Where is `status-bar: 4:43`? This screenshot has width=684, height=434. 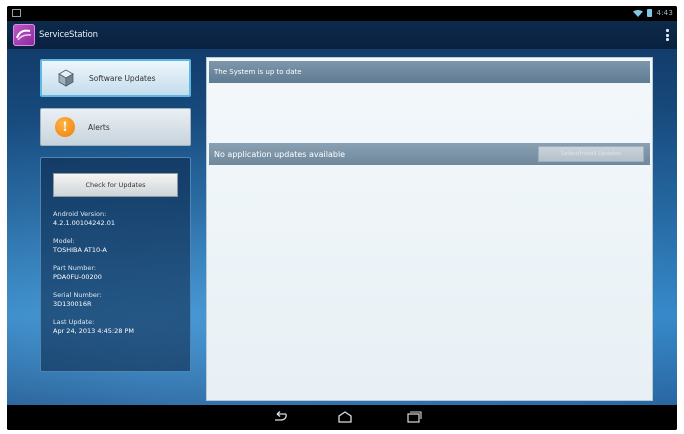
status-bar: 4:43 is located at coordinates (342, 13).